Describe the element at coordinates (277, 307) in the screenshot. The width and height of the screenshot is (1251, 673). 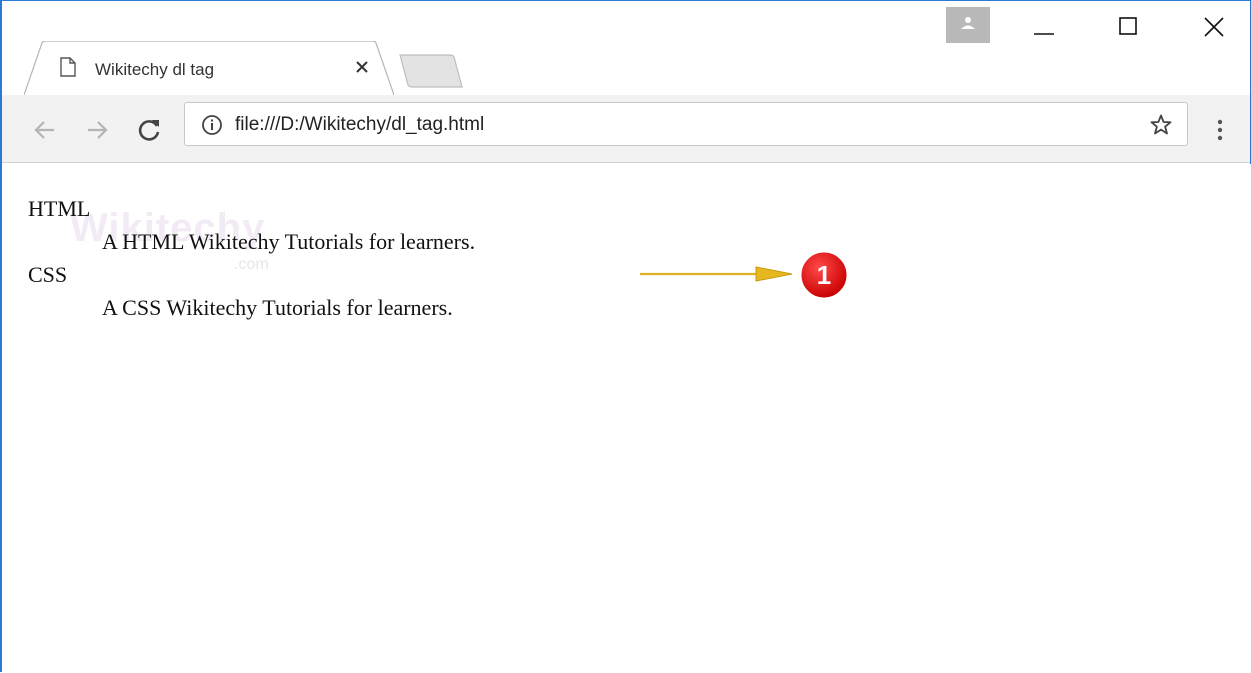
I see `dd-description: A CSS Wikitechy Tutorials for learners.` at that location.